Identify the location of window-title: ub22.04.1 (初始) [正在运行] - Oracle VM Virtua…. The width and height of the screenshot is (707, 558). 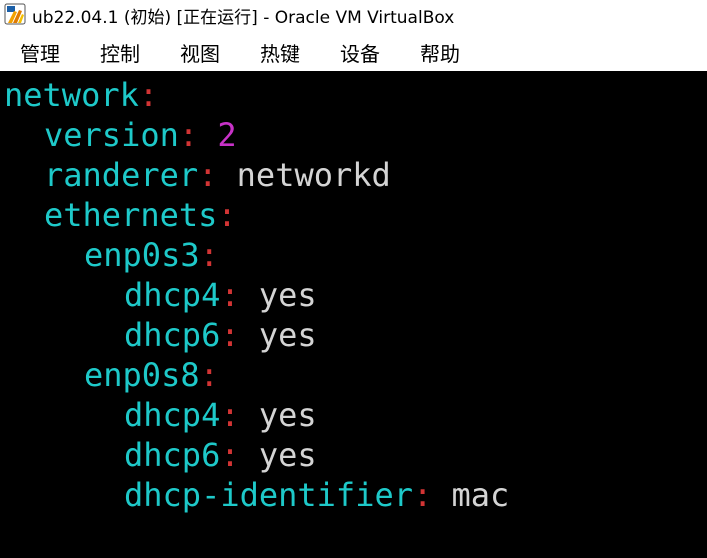
(243, 18).